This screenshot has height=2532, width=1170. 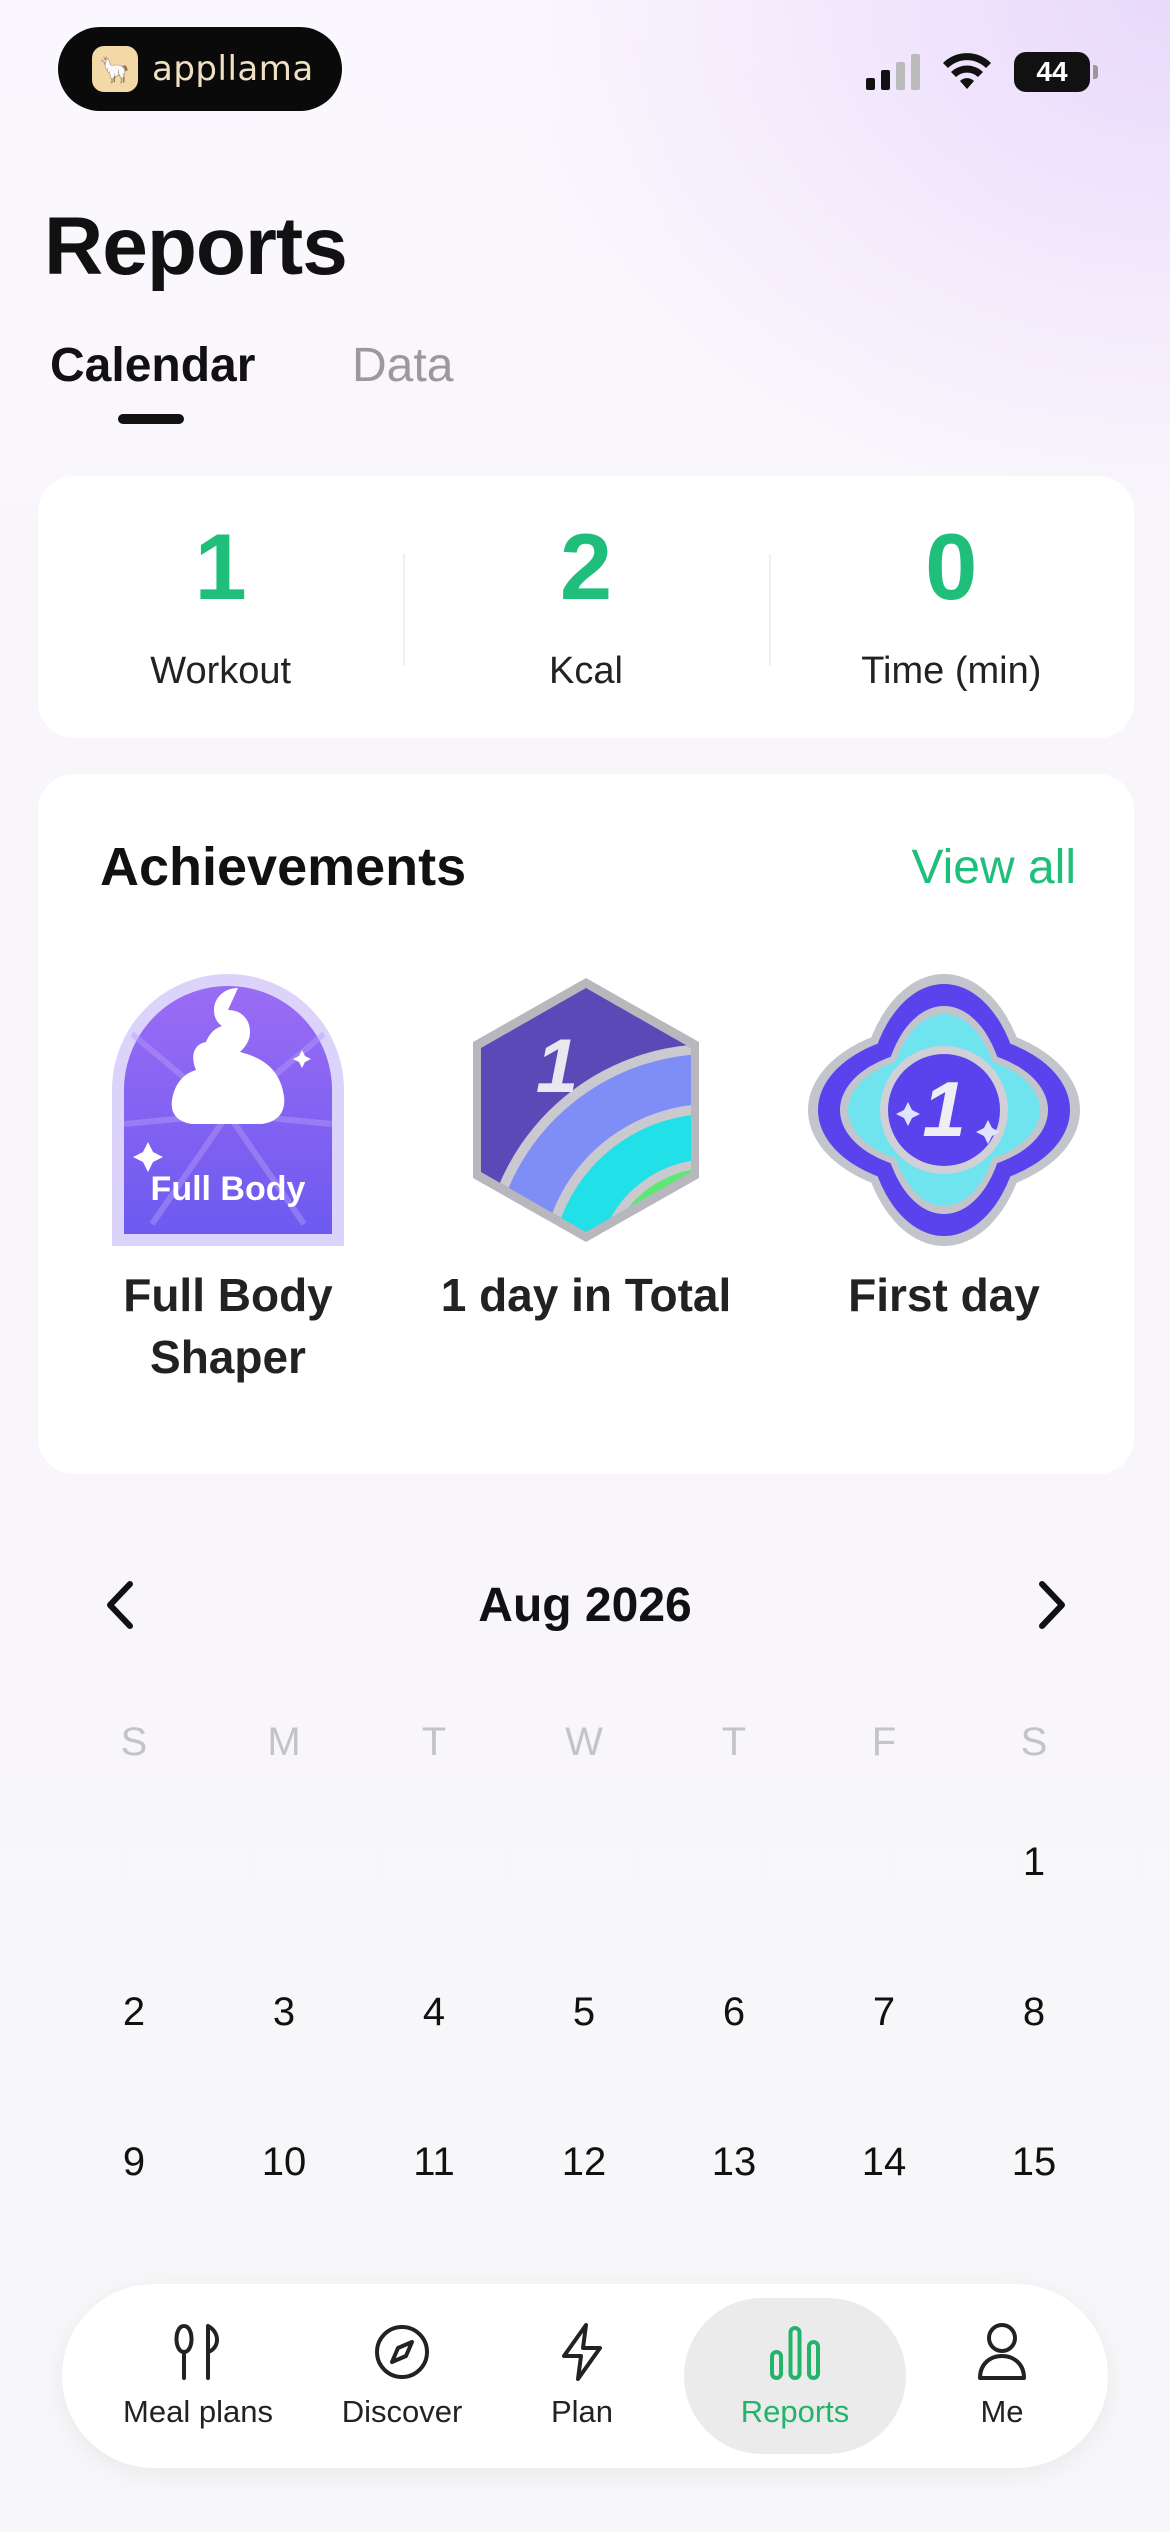 I want to click on stat-value: 2, so click(x=586, y=566).